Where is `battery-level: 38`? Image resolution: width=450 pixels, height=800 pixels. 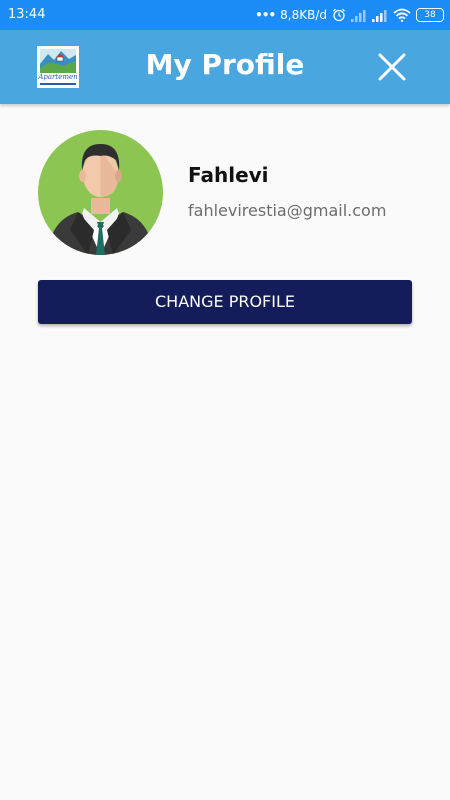 battery-level: 38 is located at coordinates (430, 15).